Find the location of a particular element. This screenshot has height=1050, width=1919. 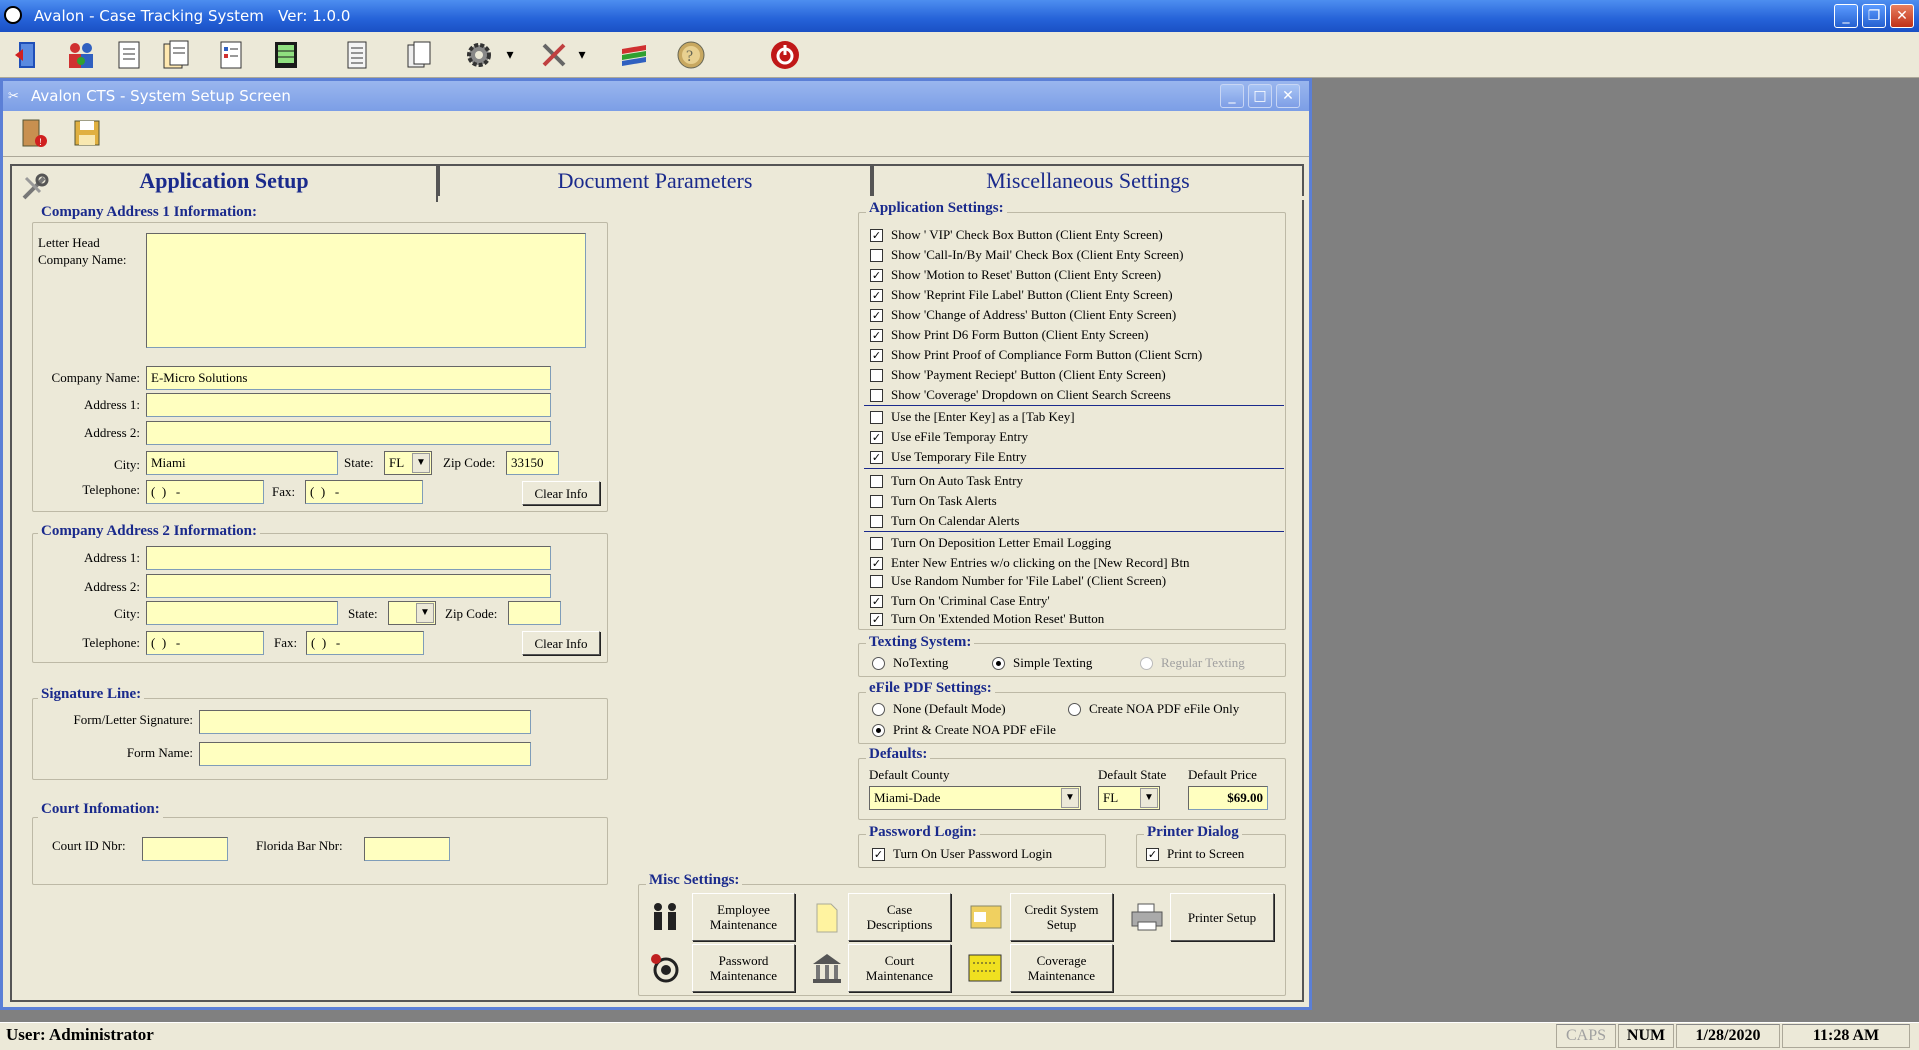

gear-icon is located at coordinates (481, 55).